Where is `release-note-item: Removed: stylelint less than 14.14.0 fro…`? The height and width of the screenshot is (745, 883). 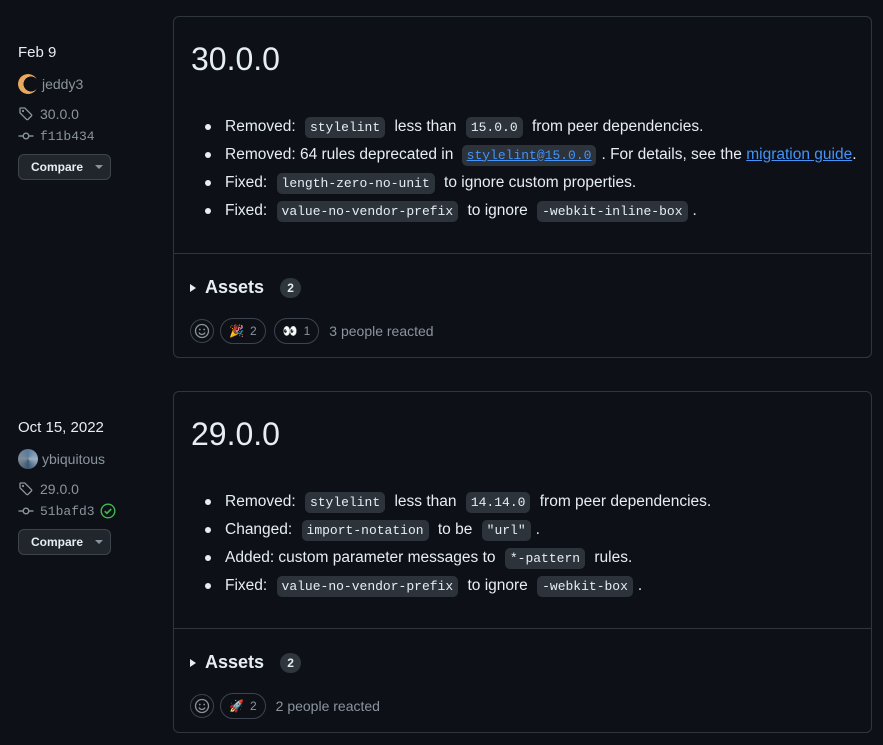 release-note-item: Removed: stylelint less than 14.14.0 fro… is located at coordinates (451, 502).